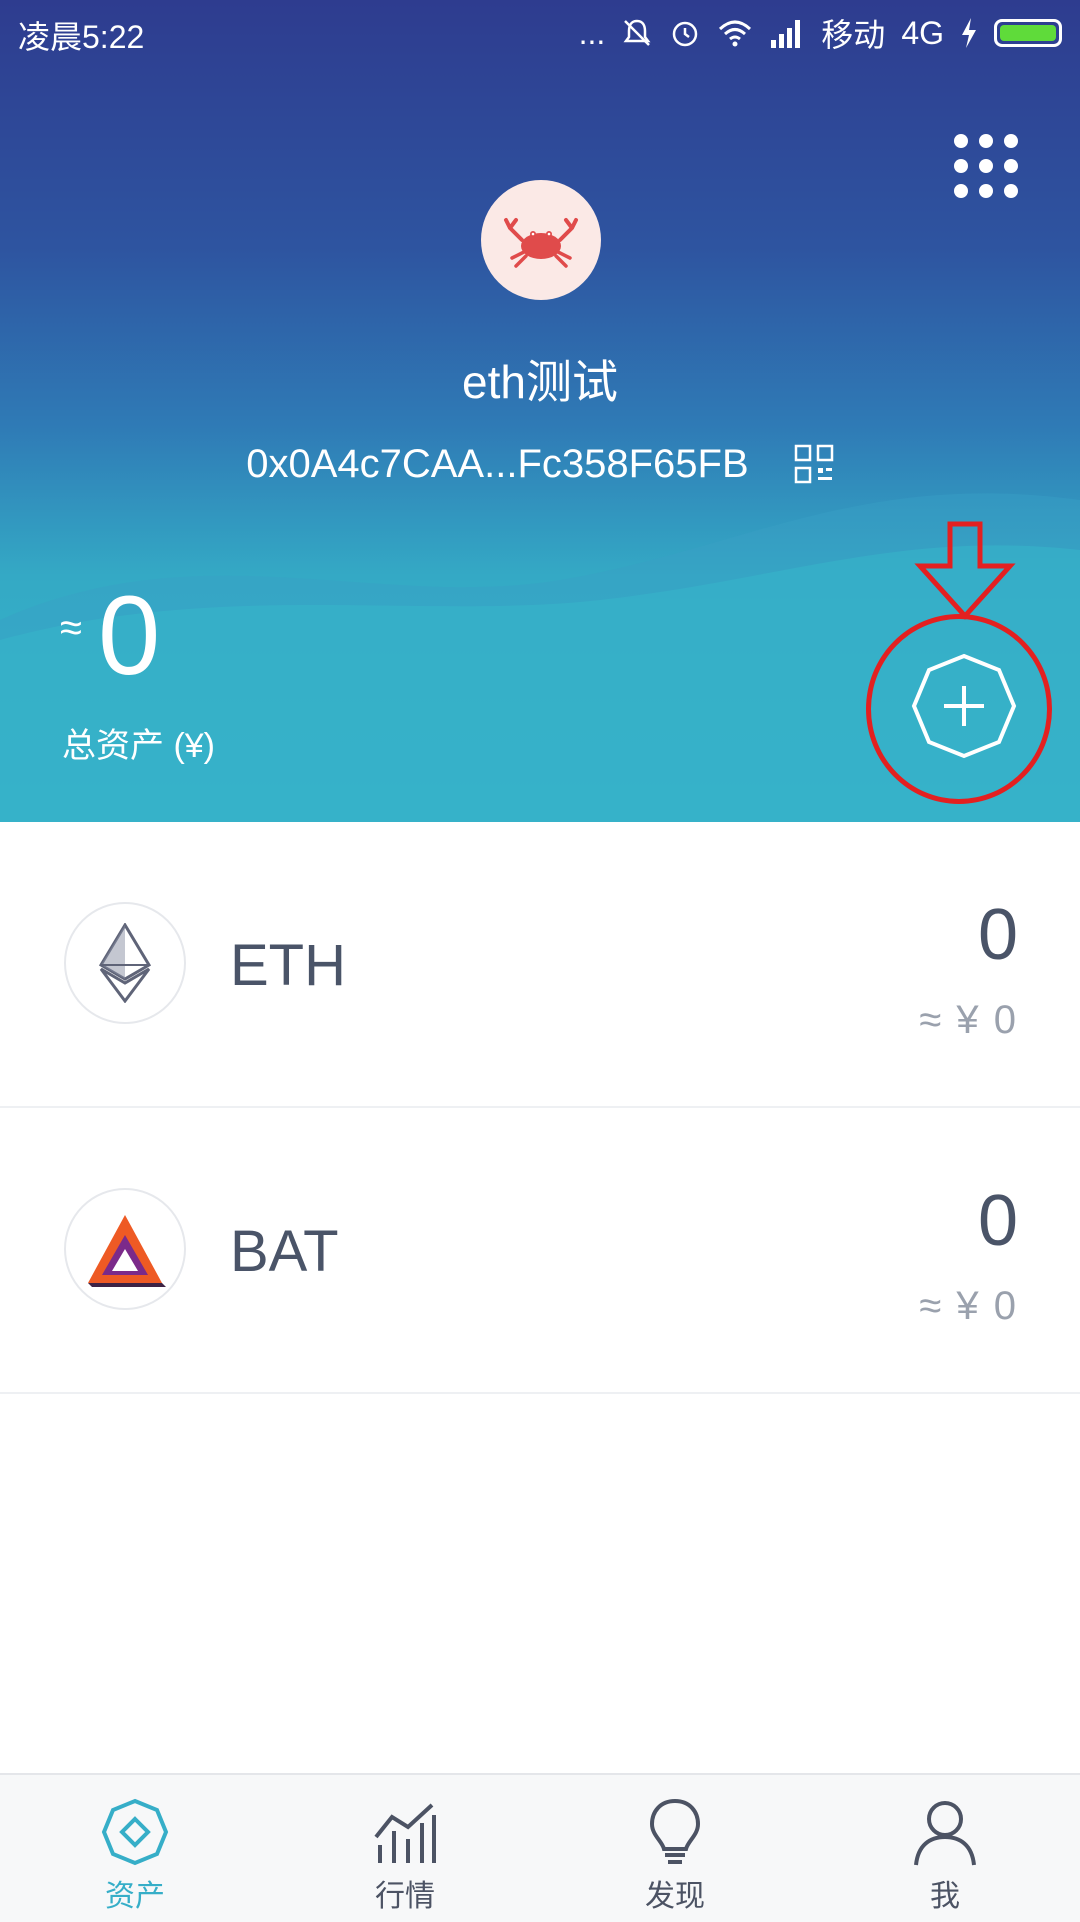 The height and width of the screenshot is (1922, 1080). I want to click on person-icon, so click(945, 1833).